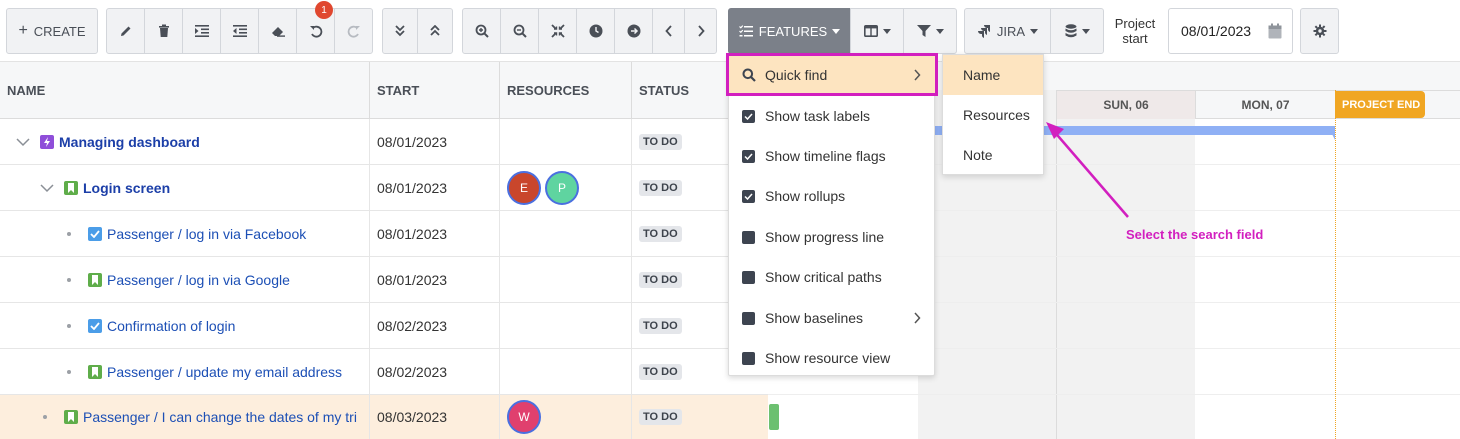 Image resolution: width=1460 pixels, height=439 pixels. Describe the element at coordinates (435, 417) in the screenshot. I see `start-cell: 08/03/2023` at that location.